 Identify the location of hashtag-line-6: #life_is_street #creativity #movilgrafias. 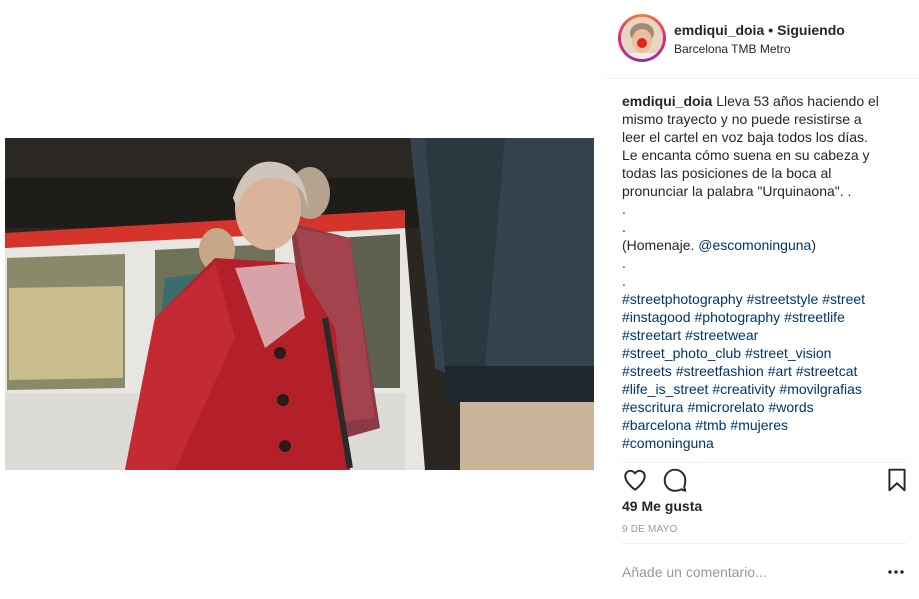
(764, 389).